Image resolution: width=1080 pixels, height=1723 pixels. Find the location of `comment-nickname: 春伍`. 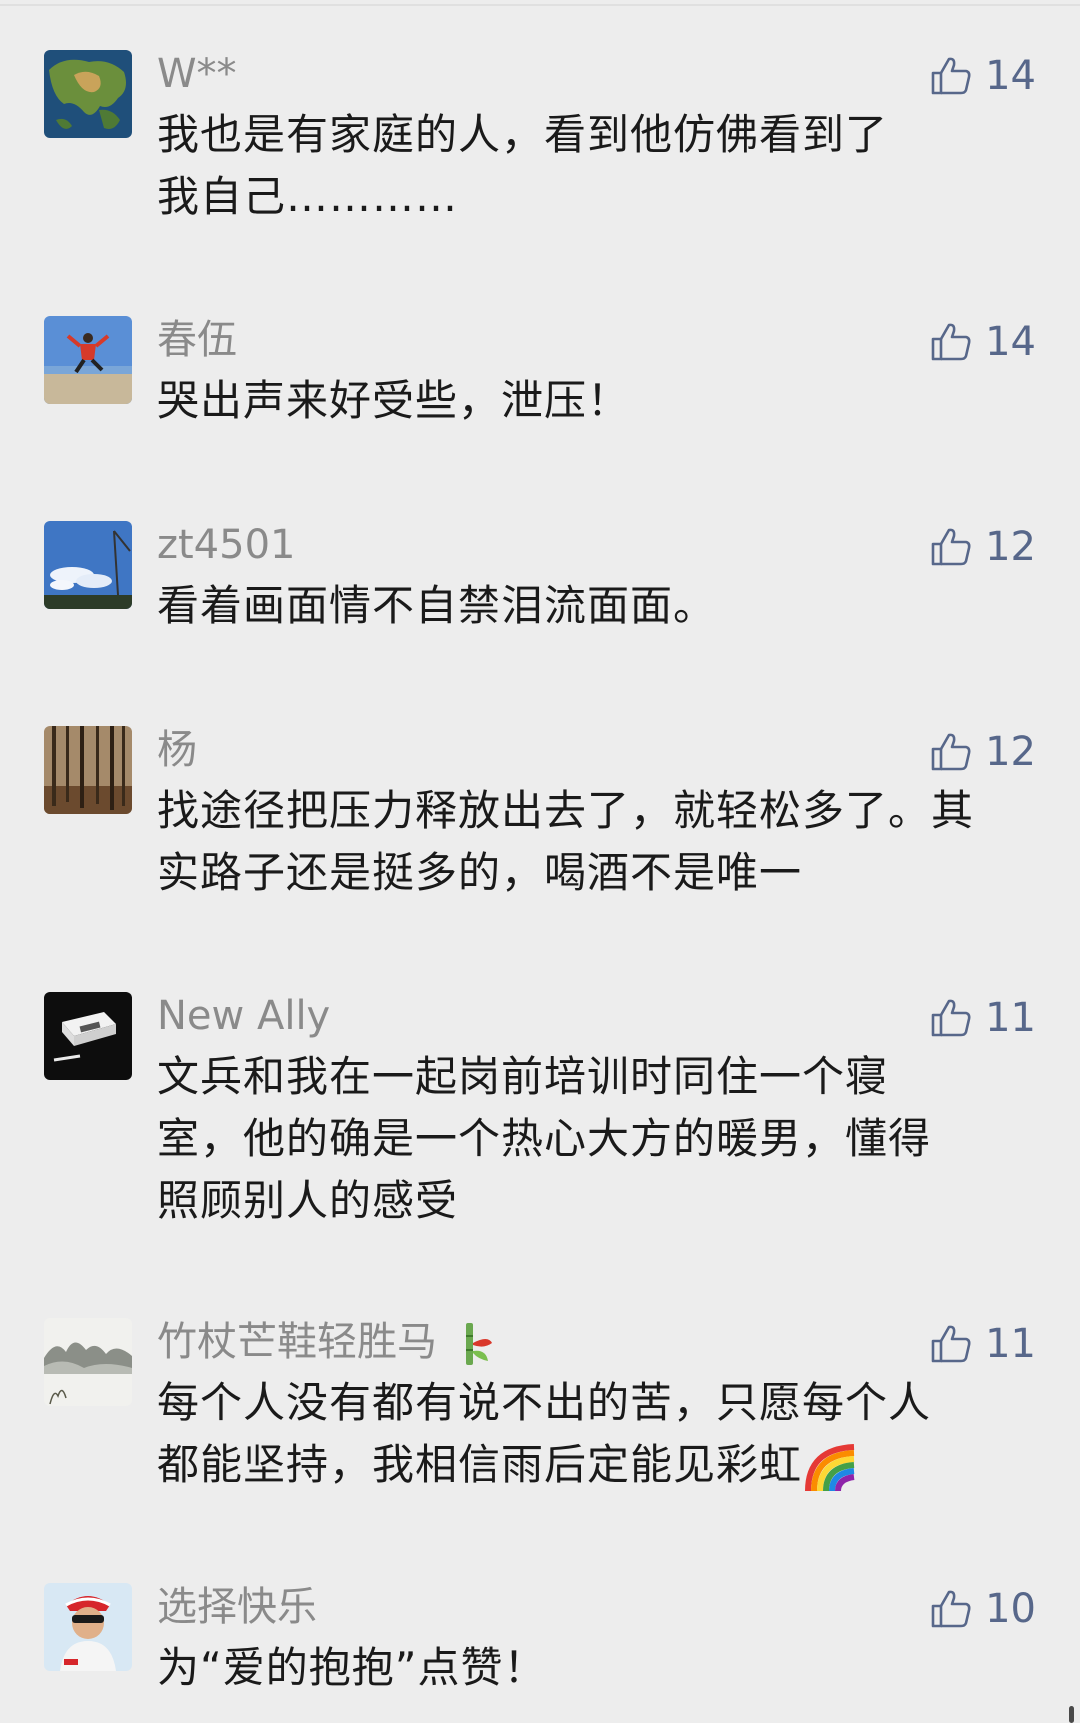

comment-nickname: 春伍 is located at coordinates (197, 340).